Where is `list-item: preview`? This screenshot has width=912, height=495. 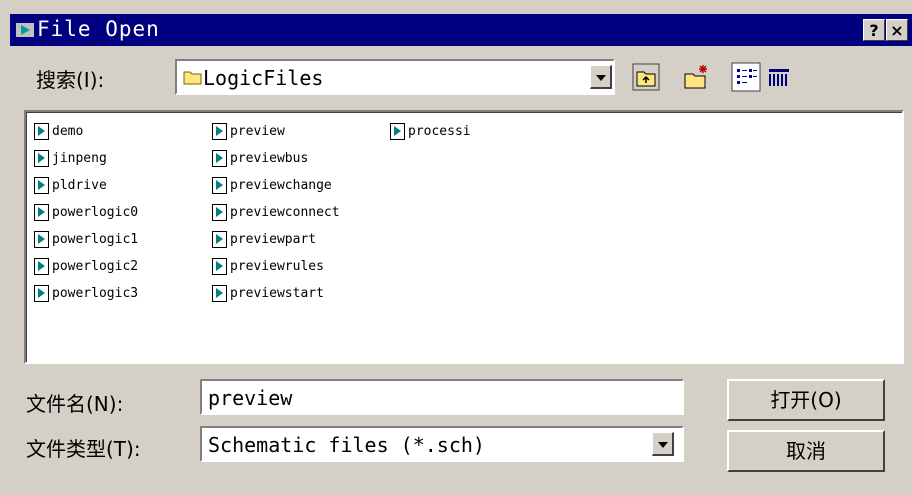
list-item: preview is located at coordinates (276, 131).